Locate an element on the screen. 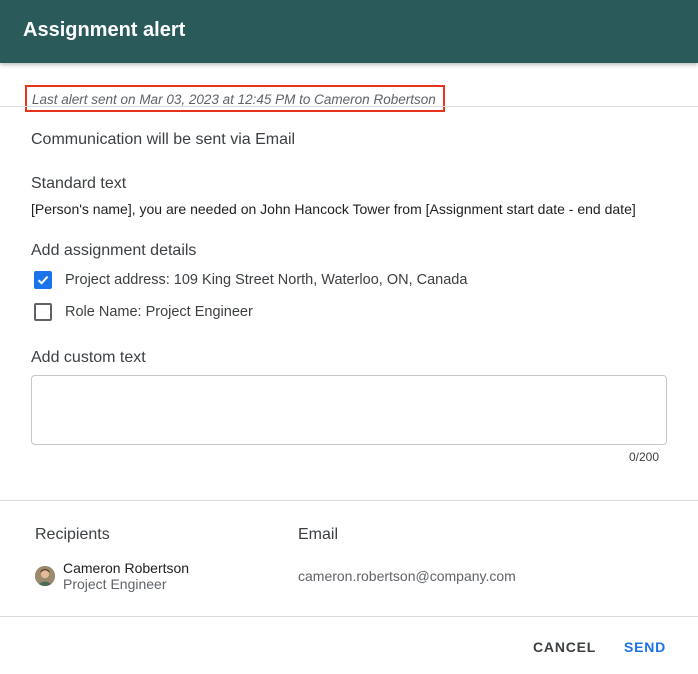 The image size is (698, 674). cancel-button: CANCEL is located at coordinates (564, 647).